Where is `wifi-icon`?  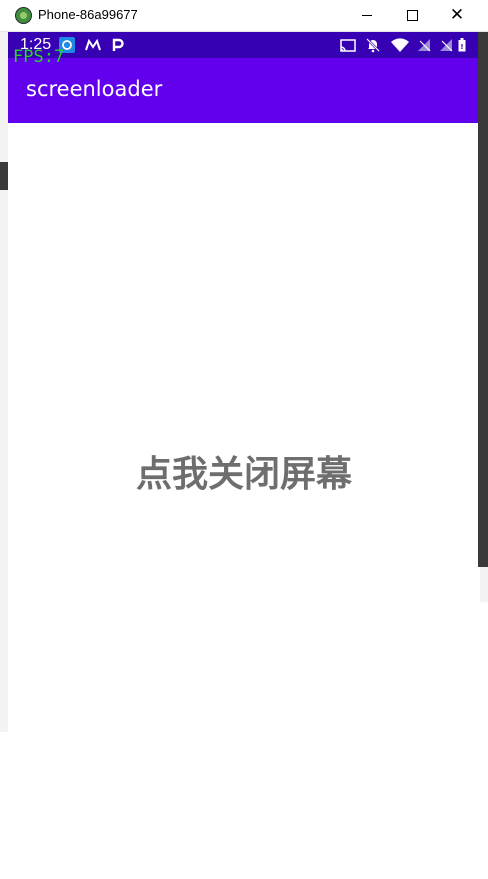 wifi-icon is located at coordinates (400, 45).